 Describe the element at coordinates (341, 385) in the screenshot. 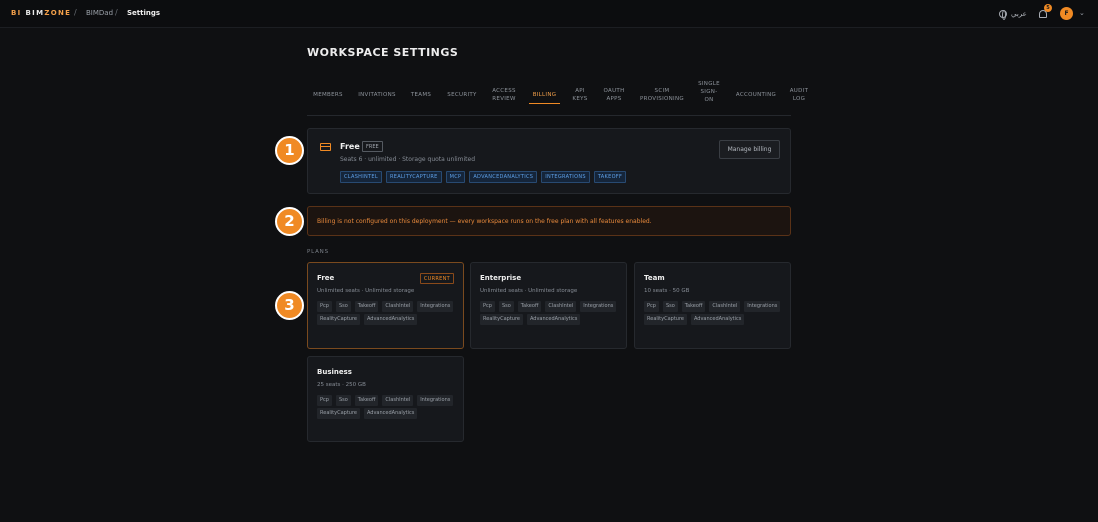

I see `plan-meta: 25 seats · 250 GB` at that location.